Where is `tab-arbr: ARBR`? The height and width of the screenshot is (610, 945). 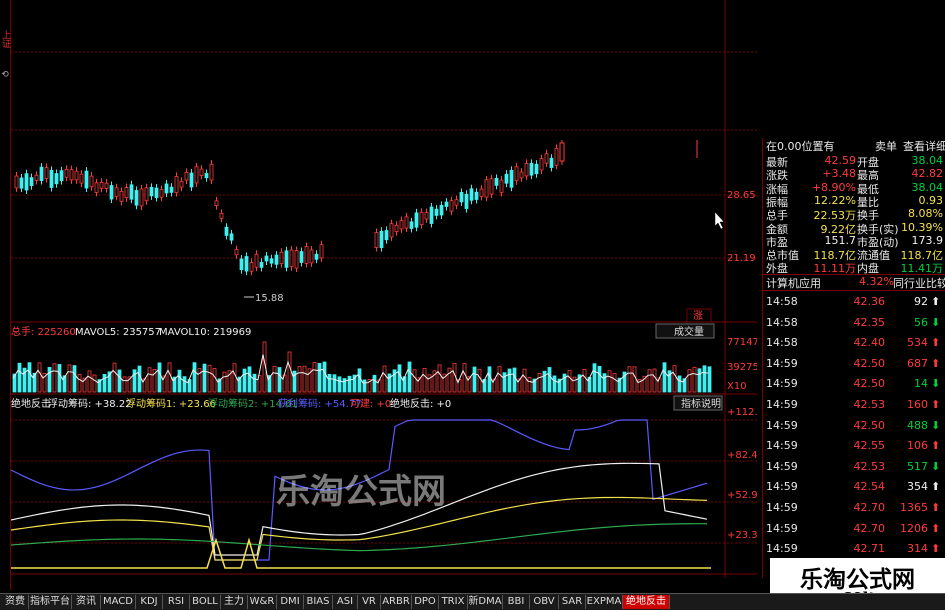
tab-arbr: ARBR is located at coordinates (396, 602).